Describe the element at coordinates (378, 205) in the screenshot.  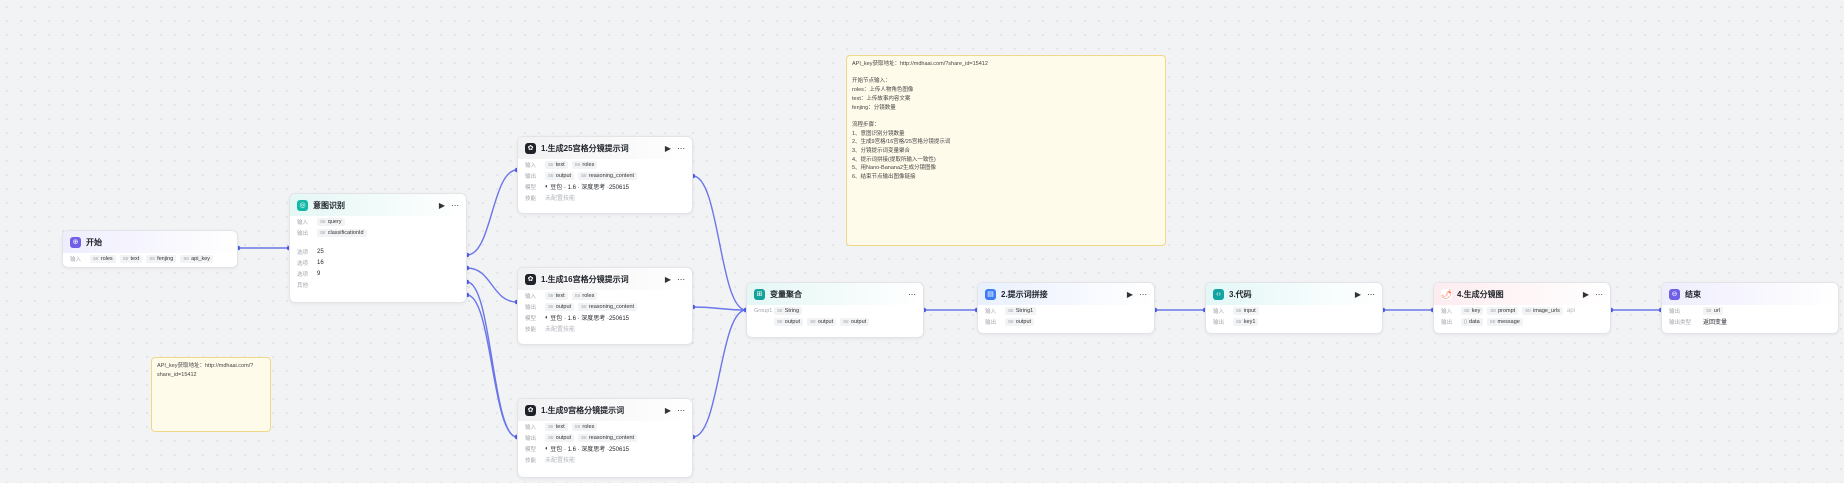
I see `intent-node-header: ◎ 意图识别 ▶ ⋯` at that location.